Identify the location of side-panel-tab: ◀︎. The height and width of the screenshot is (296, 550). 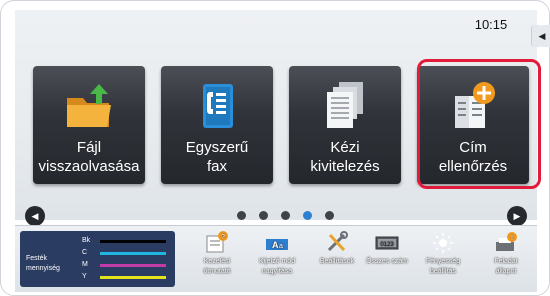
(540, 36).